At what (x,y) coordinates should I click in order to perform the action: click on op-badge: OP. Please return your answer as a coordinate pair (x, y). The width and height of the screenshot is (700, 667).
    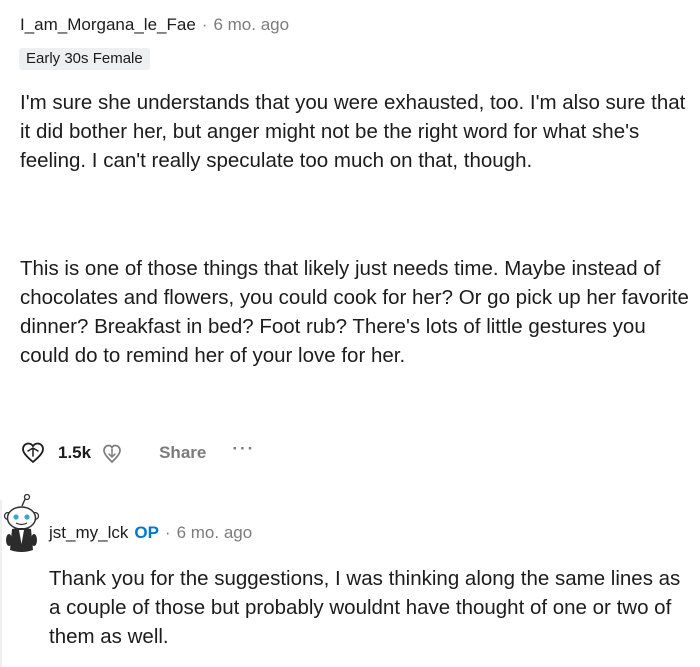
    Looking at the image, I should click on (146, 532).